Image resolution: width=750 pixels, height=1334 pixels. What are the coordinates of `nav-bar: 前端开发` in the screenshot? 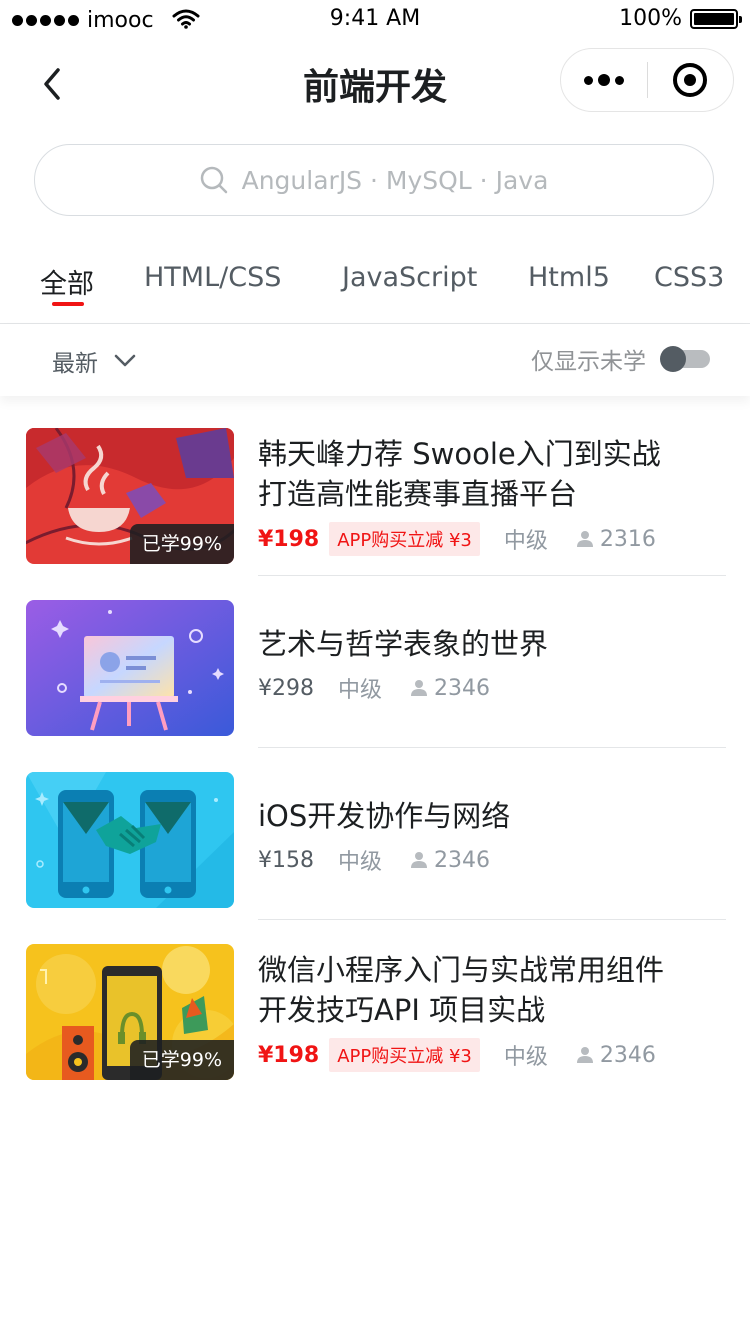 It's located at (375, 84).